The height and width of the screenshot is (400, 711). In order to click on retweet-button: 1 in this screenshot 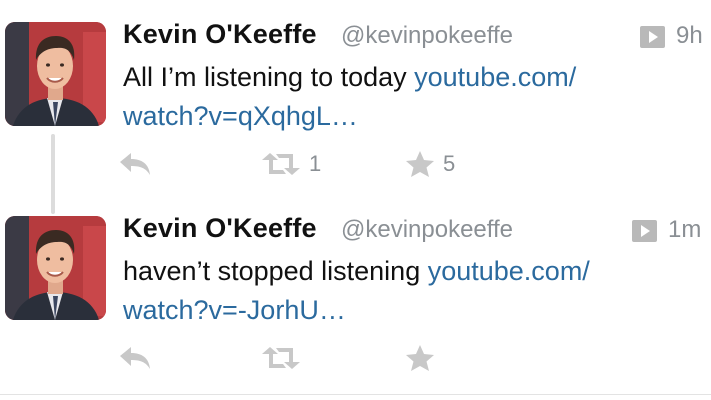, I will do `click(291, 164)`.